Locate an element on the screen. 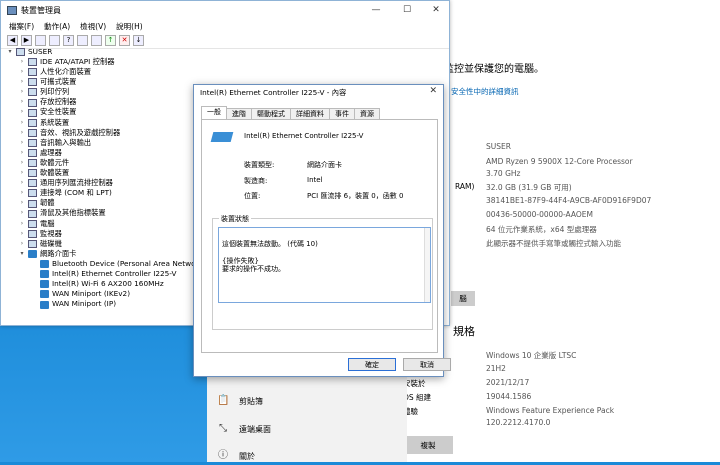 This screenshot has height=465, width=720. tree-item: › 磁碟機 is located at coordinates (40, 244).